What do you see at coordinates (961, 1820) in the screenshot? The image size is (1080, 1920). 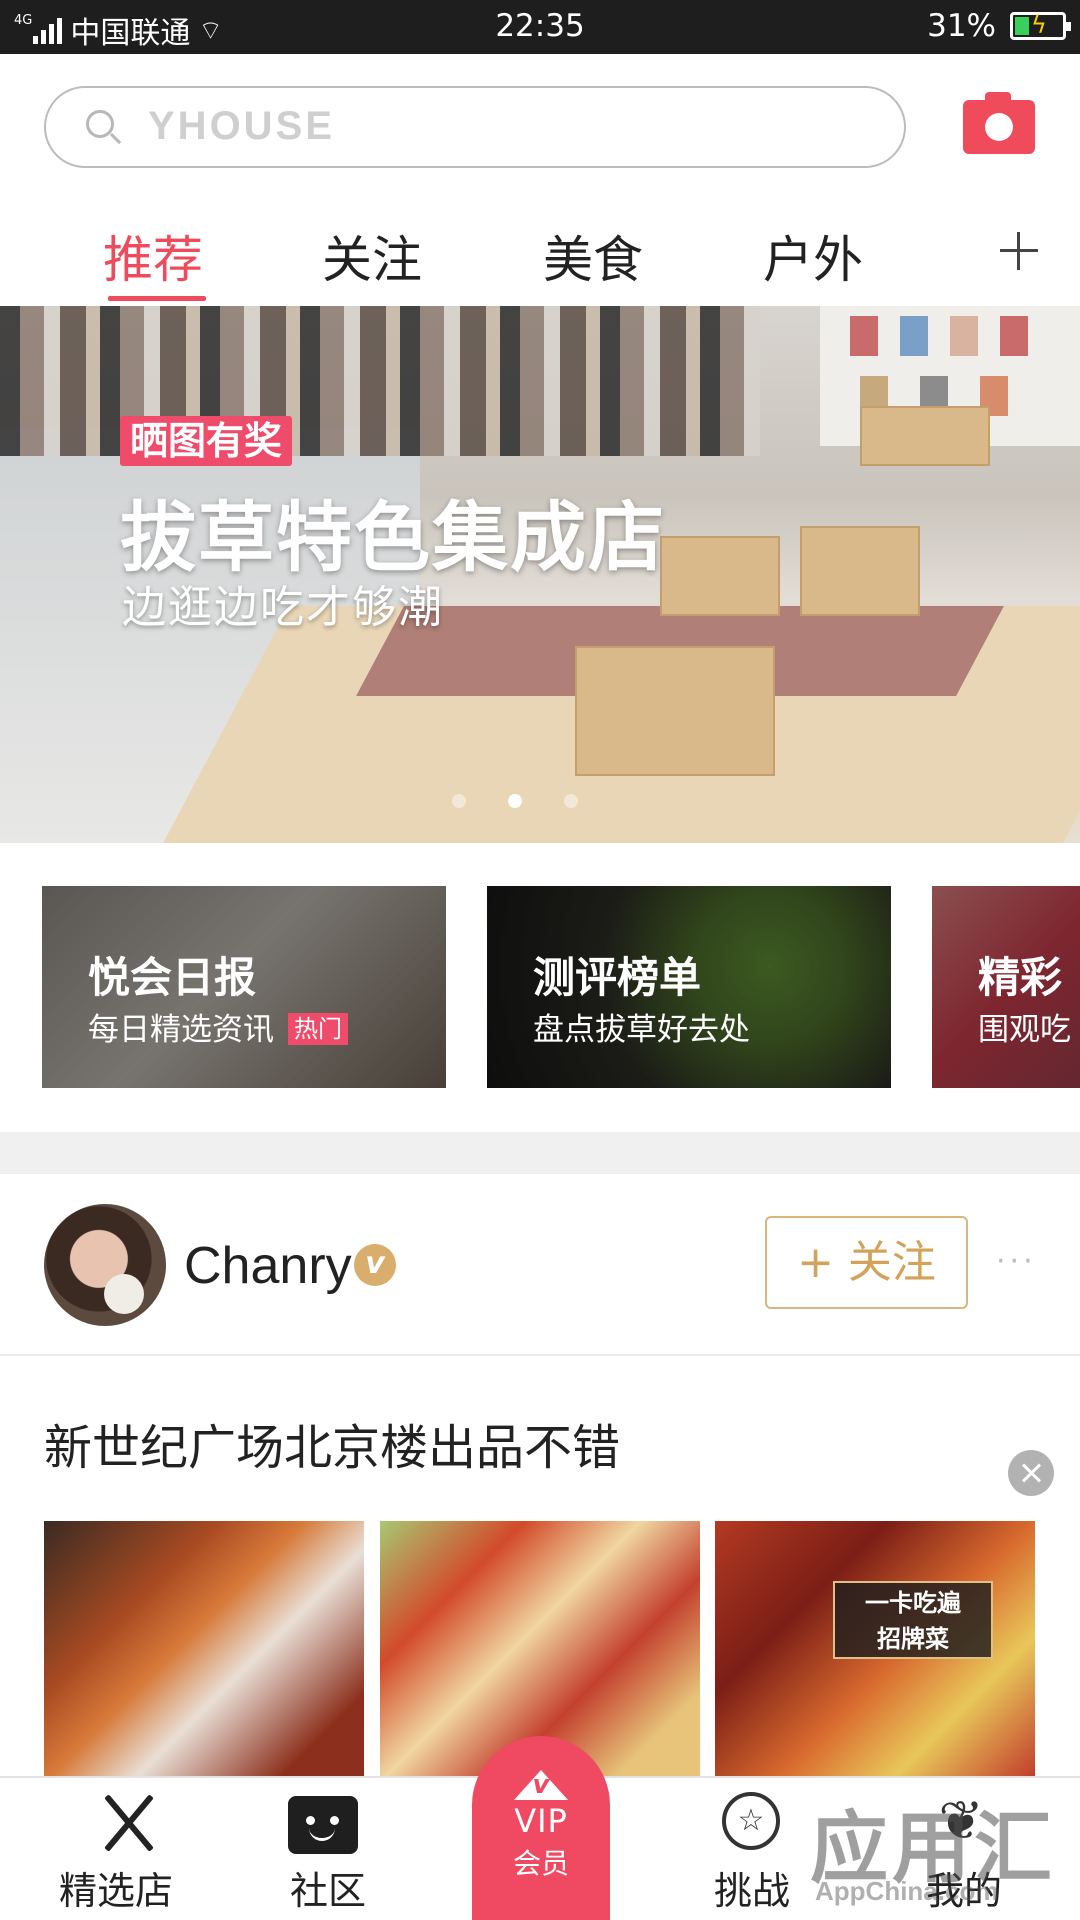 I see `antler-icon: ❦` at bounding box center [961, 1820].